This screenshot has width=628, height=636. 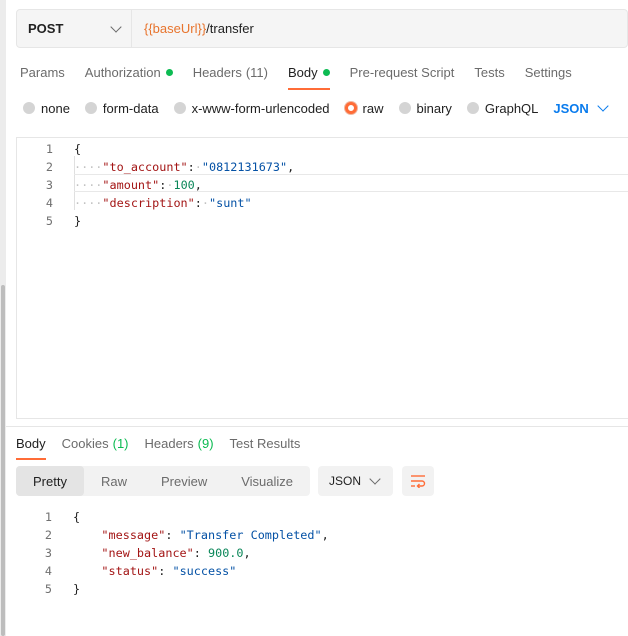 I want to click on code-line: 4 "status": "success", so click(x=322, y=571).